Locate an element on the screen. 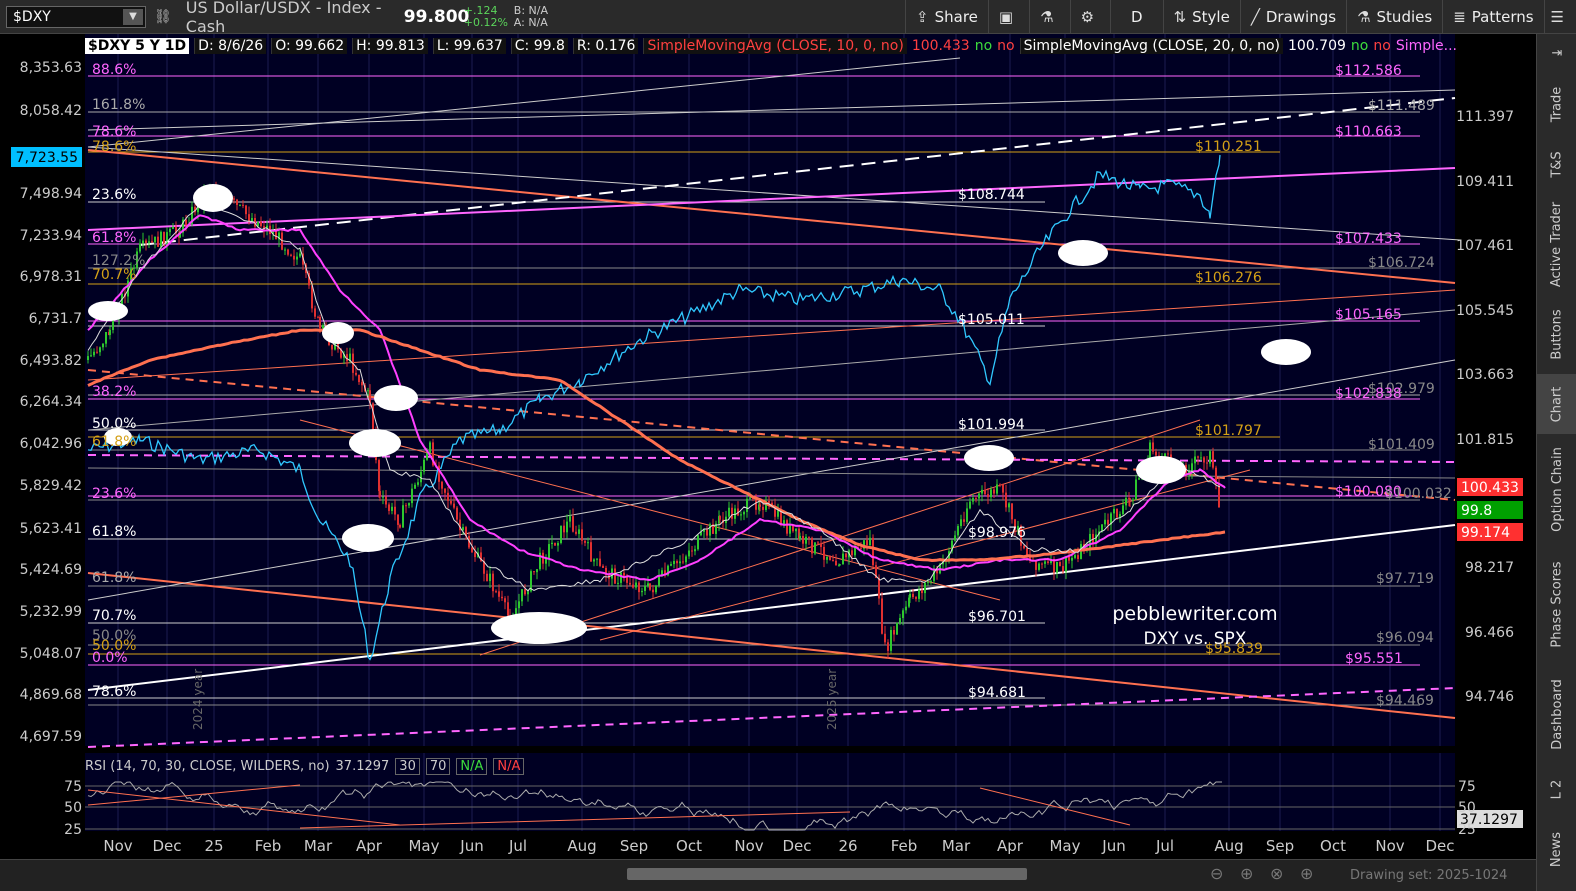 Image resolution: width=1576 pixels, height=891 pixels. style-button: ⇅ Style is located at coordinates (1201, 17).